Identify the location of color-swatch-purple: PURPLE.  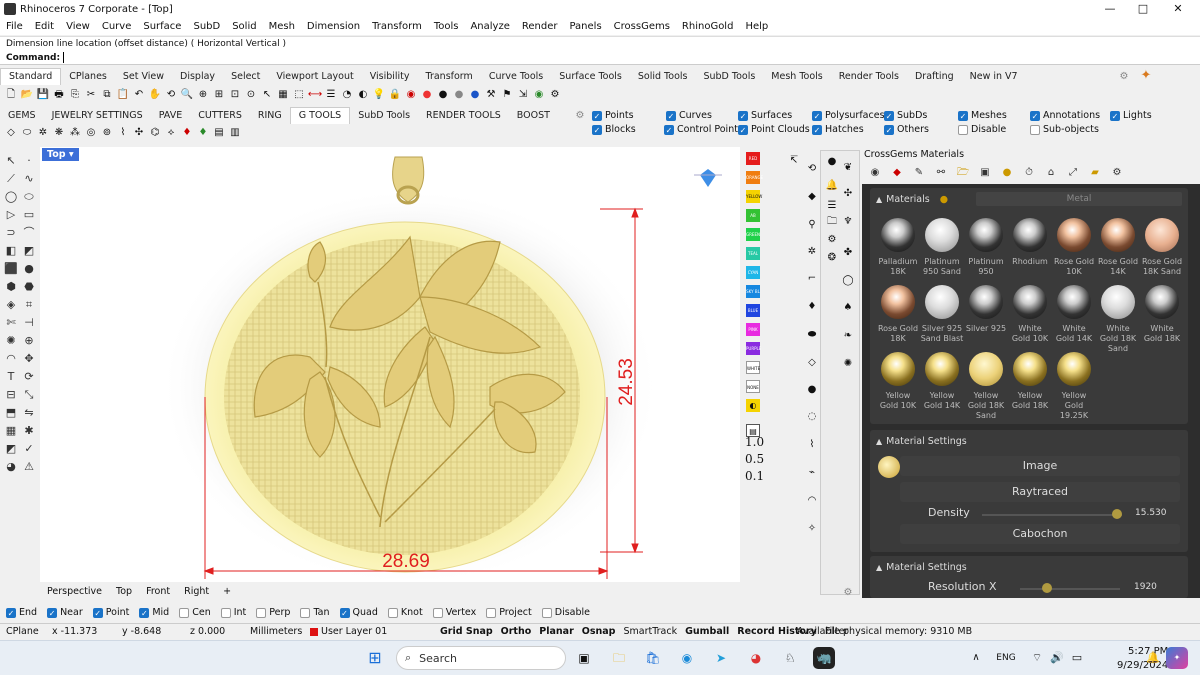
(753, 348).